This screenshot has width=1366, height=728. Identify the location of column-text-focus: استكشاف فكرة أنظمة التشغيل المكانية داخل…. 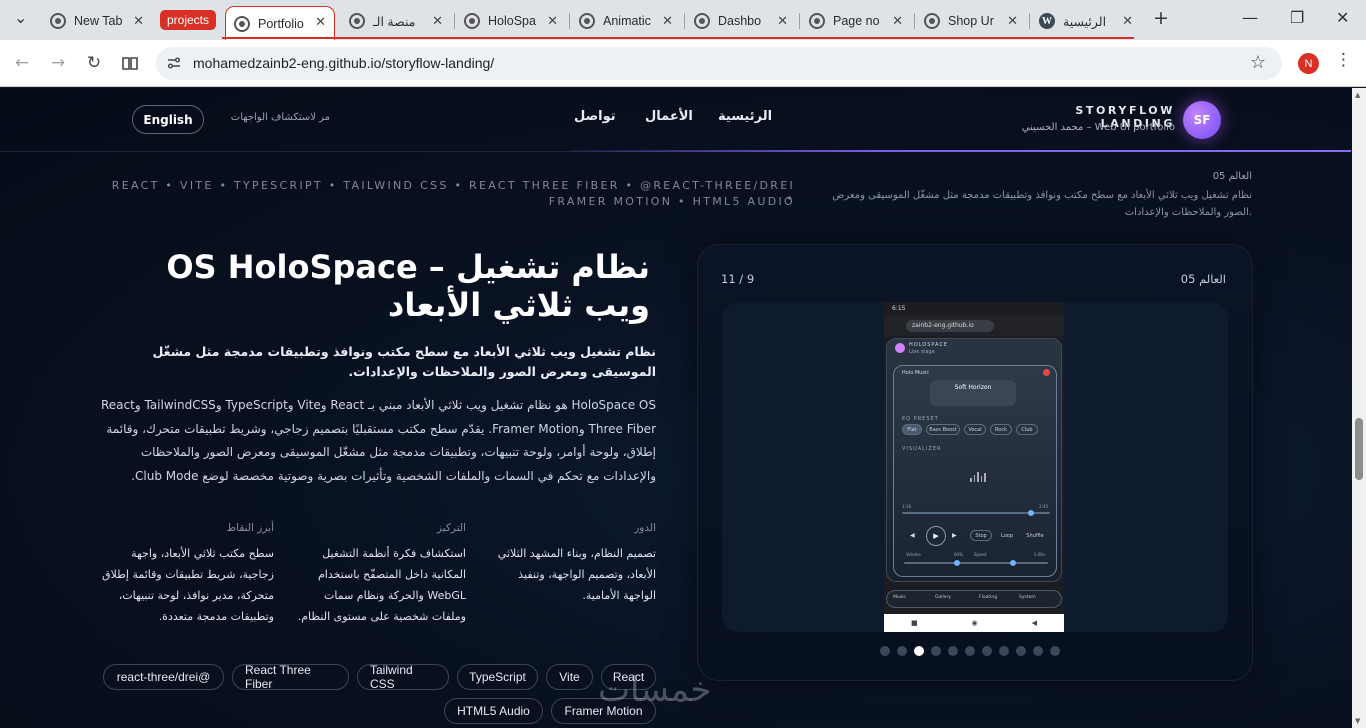
(381, 585).